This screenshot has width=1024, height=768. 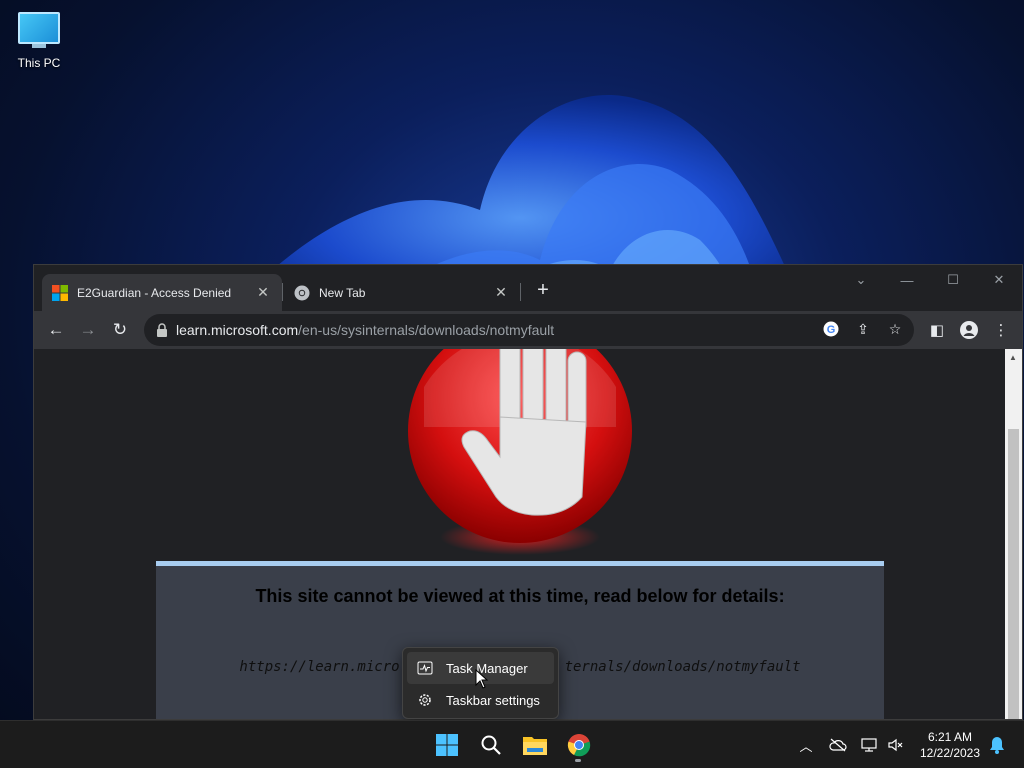 What do you see at coordinates (425, 700) in the screenshot?
I see `gear-icon` at bounding box center [425, 700].